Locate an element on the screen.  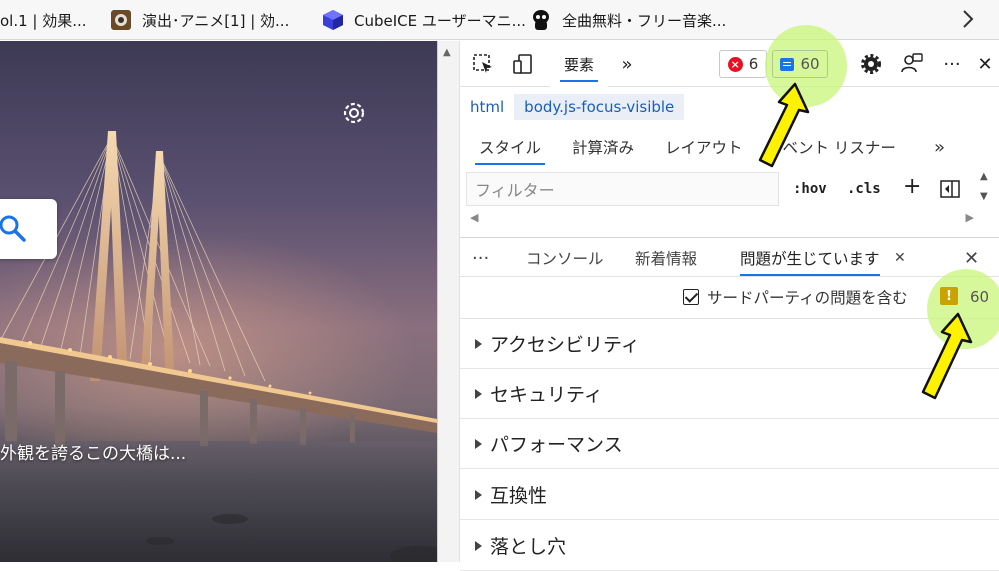
breadcrumb-html: html is located at coordinates (487, 107).